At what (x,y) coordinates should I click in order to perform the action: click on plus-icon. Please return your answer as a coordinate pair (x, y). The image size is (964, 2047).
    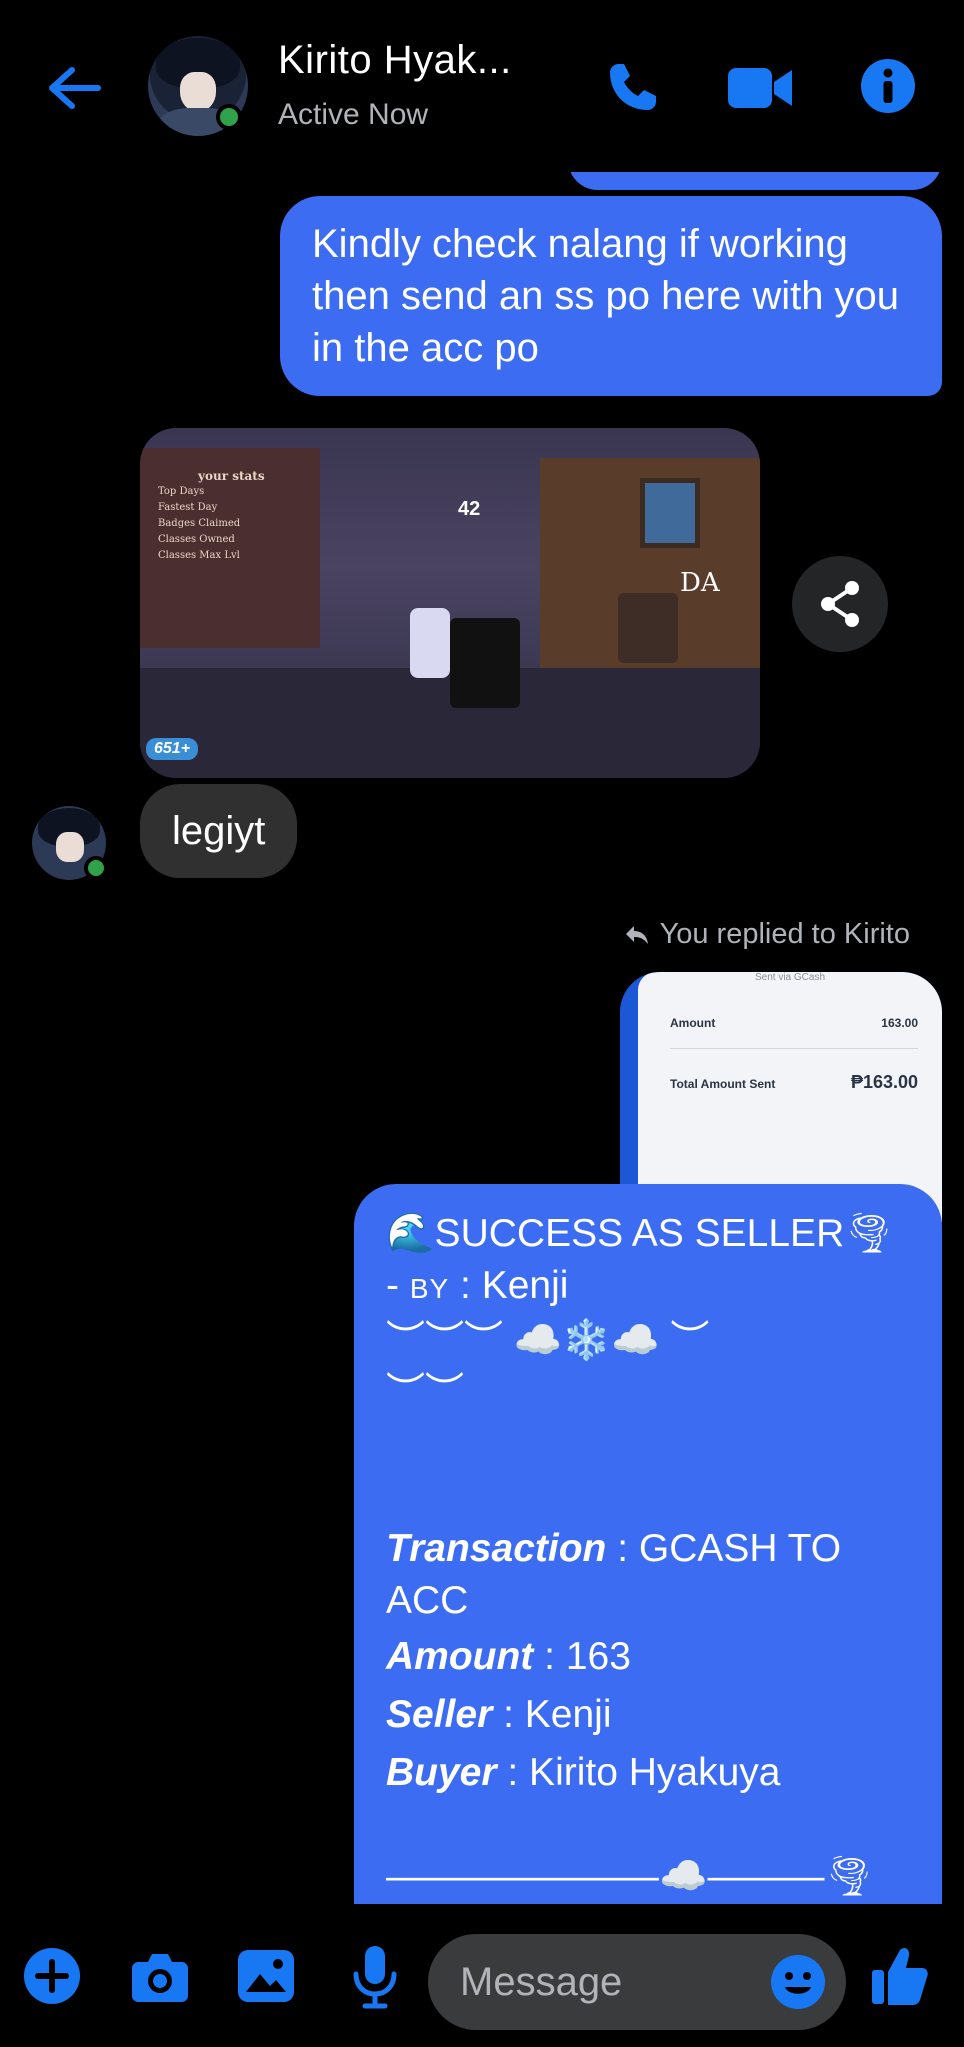
    Looking at the image, I should click on (52, 1976).